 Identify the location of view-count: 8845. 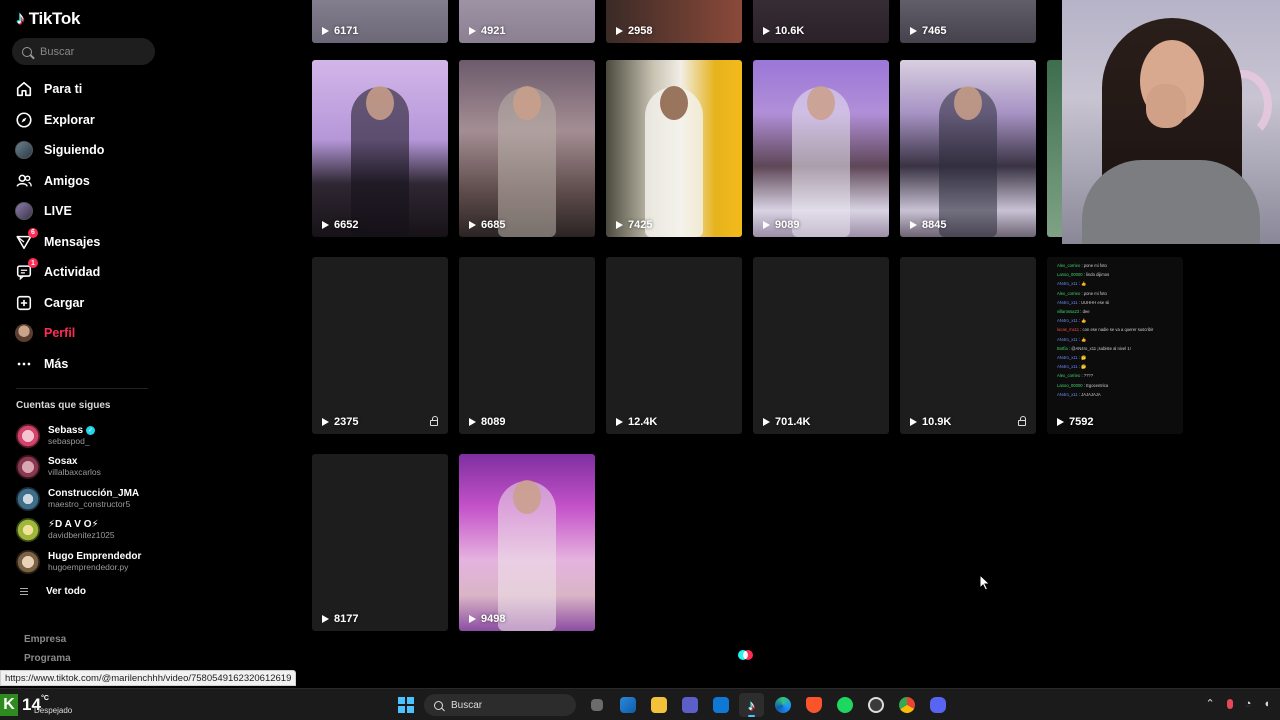
(928, 225).